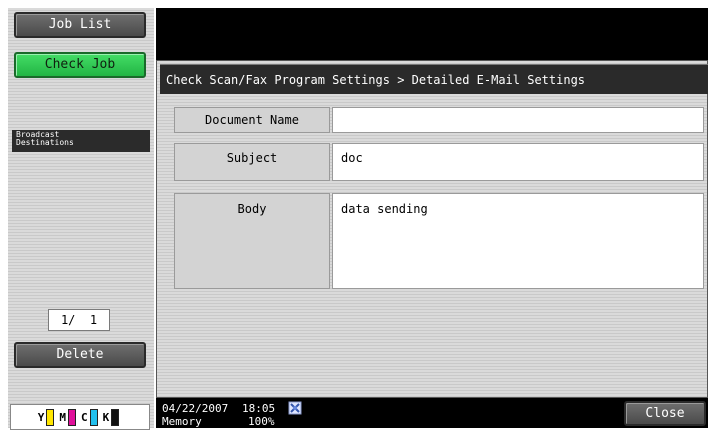 This screenshot has width=716, height=434. I want to click on delete-button: Delete, so click(80, 355).